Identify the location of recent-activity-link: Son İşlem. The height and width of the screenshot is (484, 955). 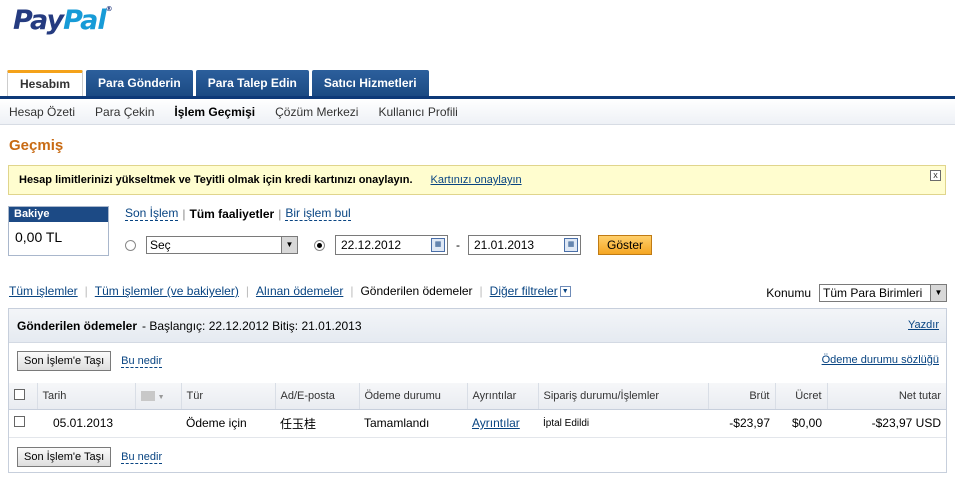
(152, 213).